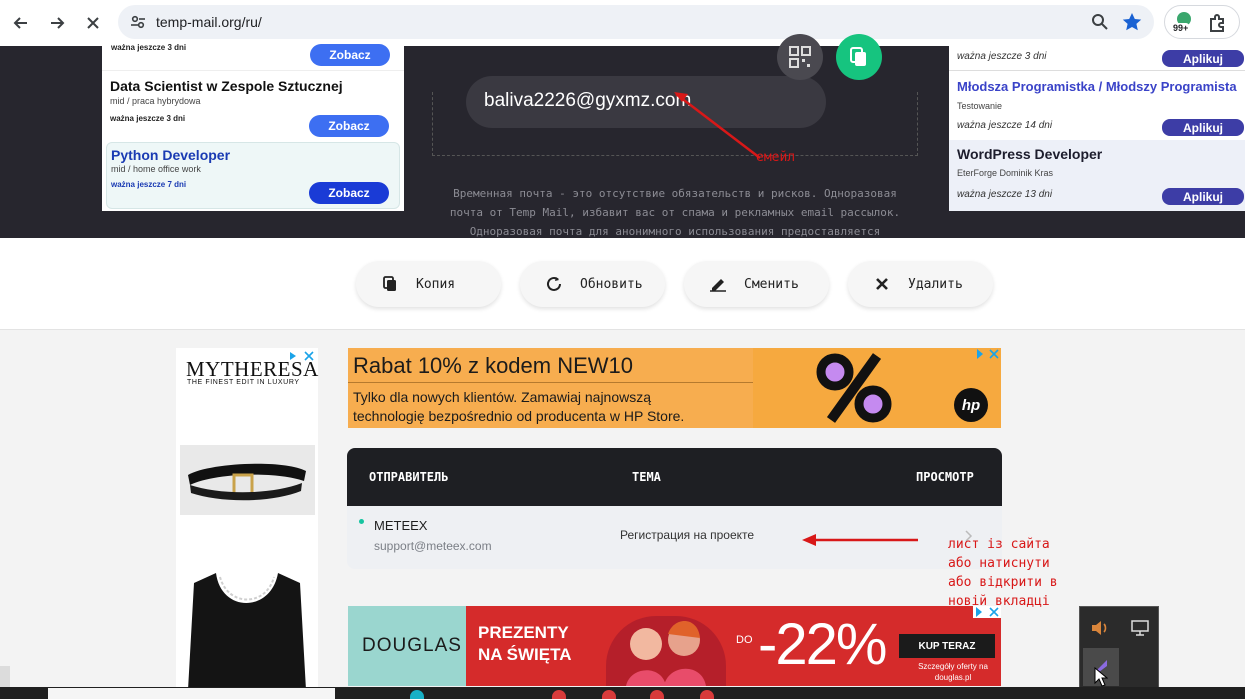 This screenshot has width=1245, height=699. What do you see at coordinates (361, 521) in the screenshot?
I see `unread-dot` at bounding box center [361, 521].